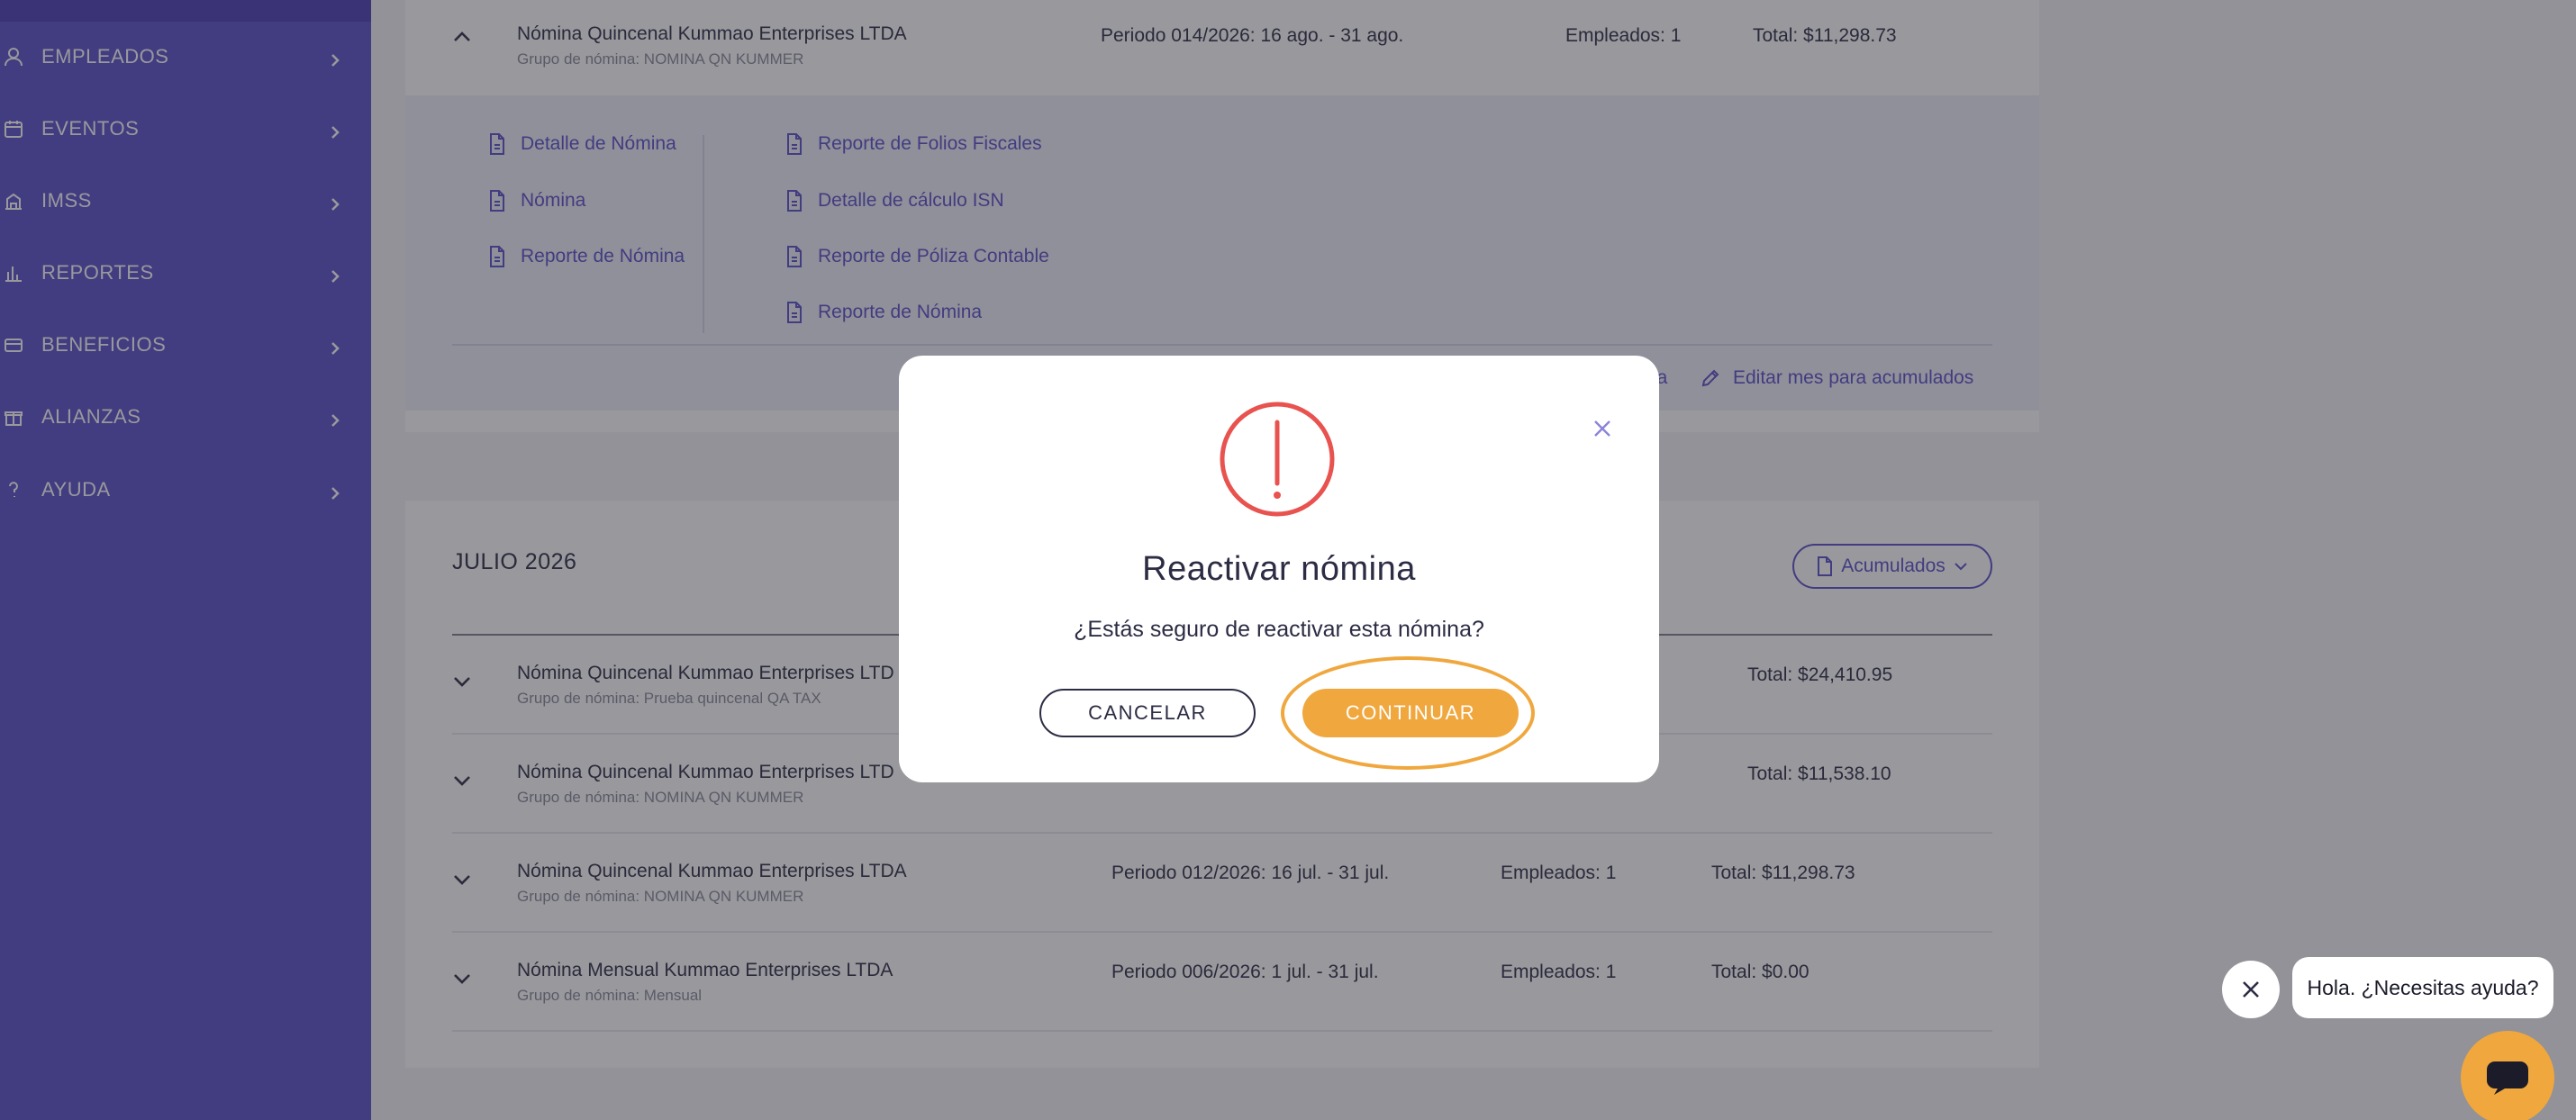  I want to click on chat-close-button, so click(2251, 990).